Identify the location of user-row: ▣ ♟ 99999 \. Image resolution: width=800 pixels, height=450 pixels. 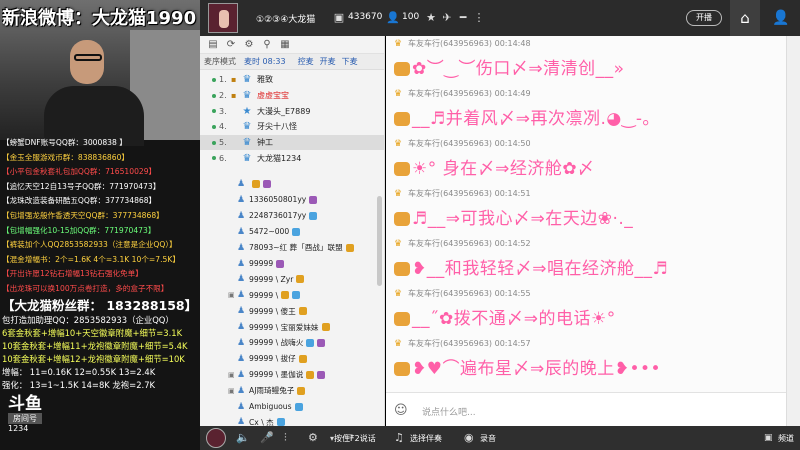
(292, 295).